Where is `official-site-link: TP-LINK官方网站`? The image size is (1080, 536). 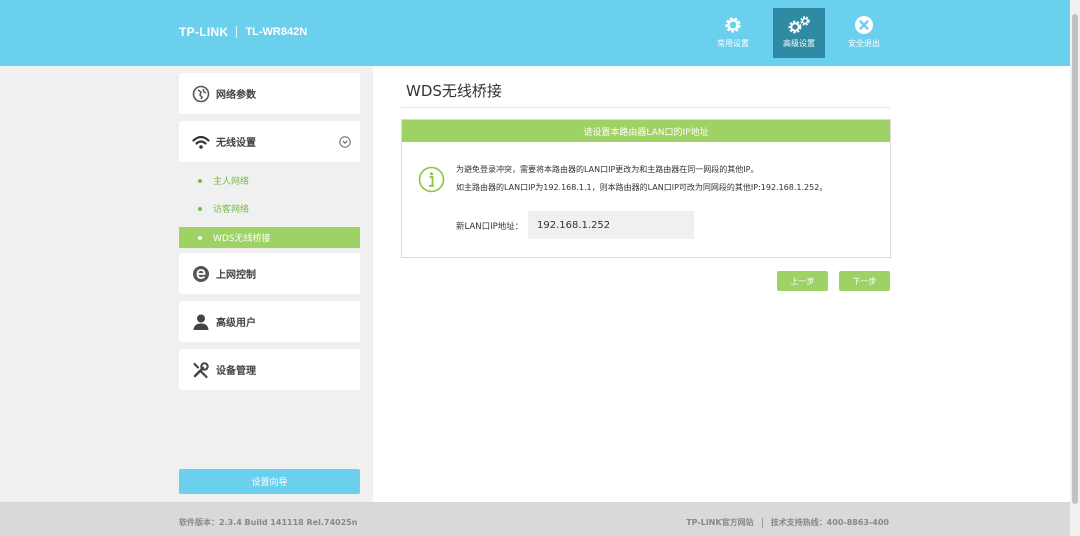
official-site-link: TP-LINK官方网站 is located at coordinates (719, 522).